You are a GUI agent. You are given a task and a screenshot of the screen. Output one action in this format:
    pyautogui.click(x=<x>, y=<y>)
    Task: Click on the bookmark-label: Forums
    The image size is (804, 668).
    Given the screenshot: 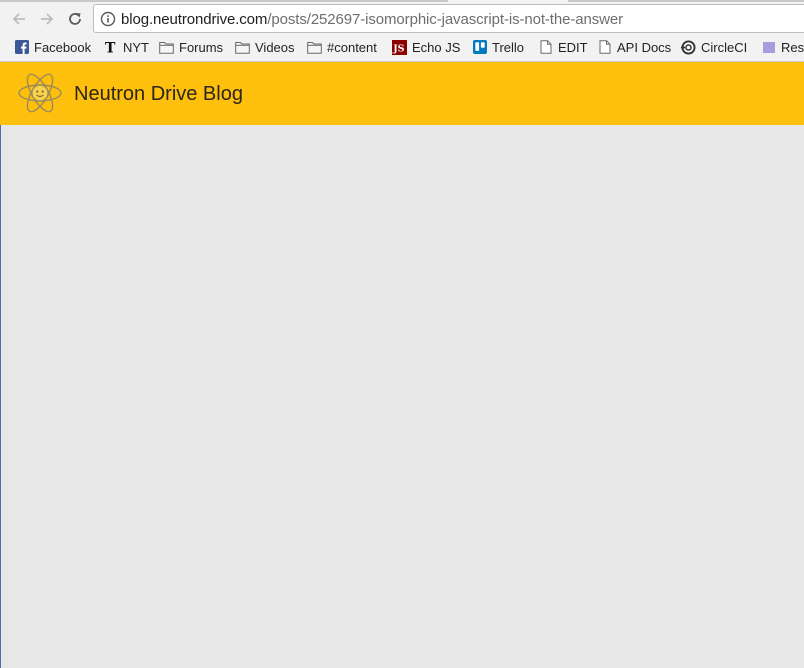 What is the action you would take?
    pyautogui.click(x=201, y=47)
    